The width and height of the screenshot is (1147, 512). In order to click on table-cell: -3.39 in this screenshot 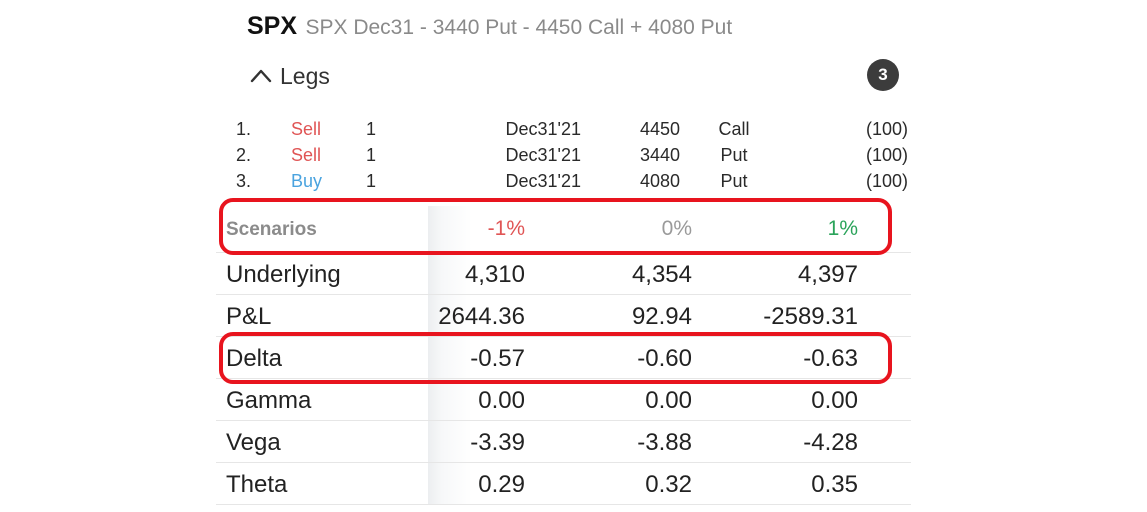, I will do `click(497, 442)`.